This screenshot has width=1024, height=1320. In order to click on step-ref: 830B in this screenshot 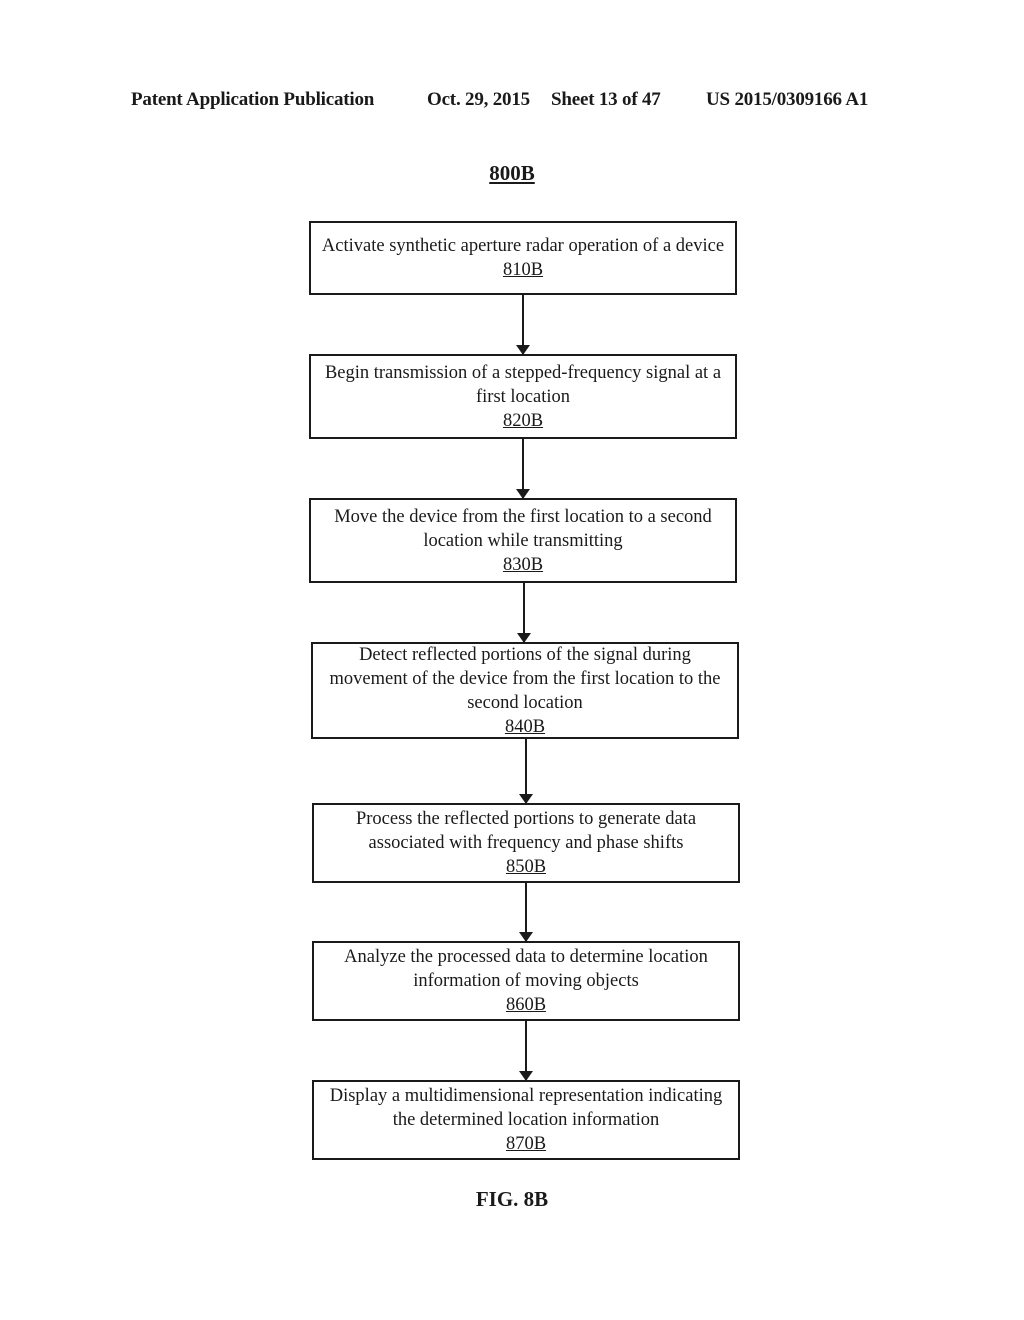, I will do `click(523, 564)`.